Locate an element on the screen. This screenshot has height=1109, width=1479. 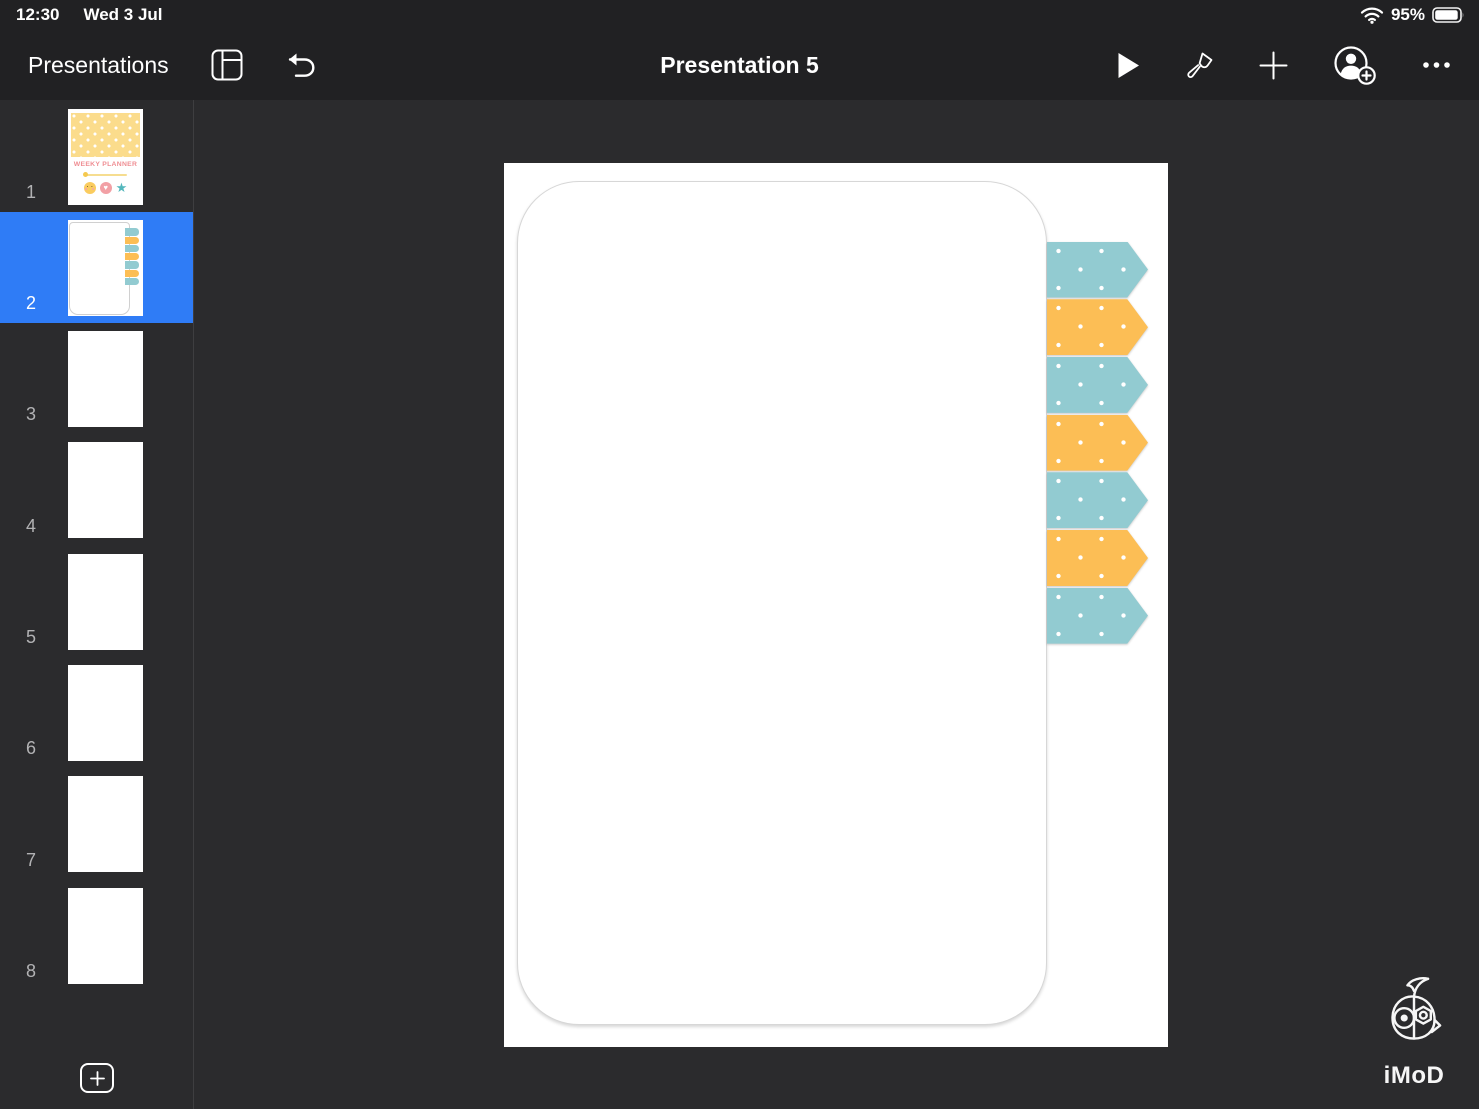
status-time: 12:30 is located at coordinates (38, 14).